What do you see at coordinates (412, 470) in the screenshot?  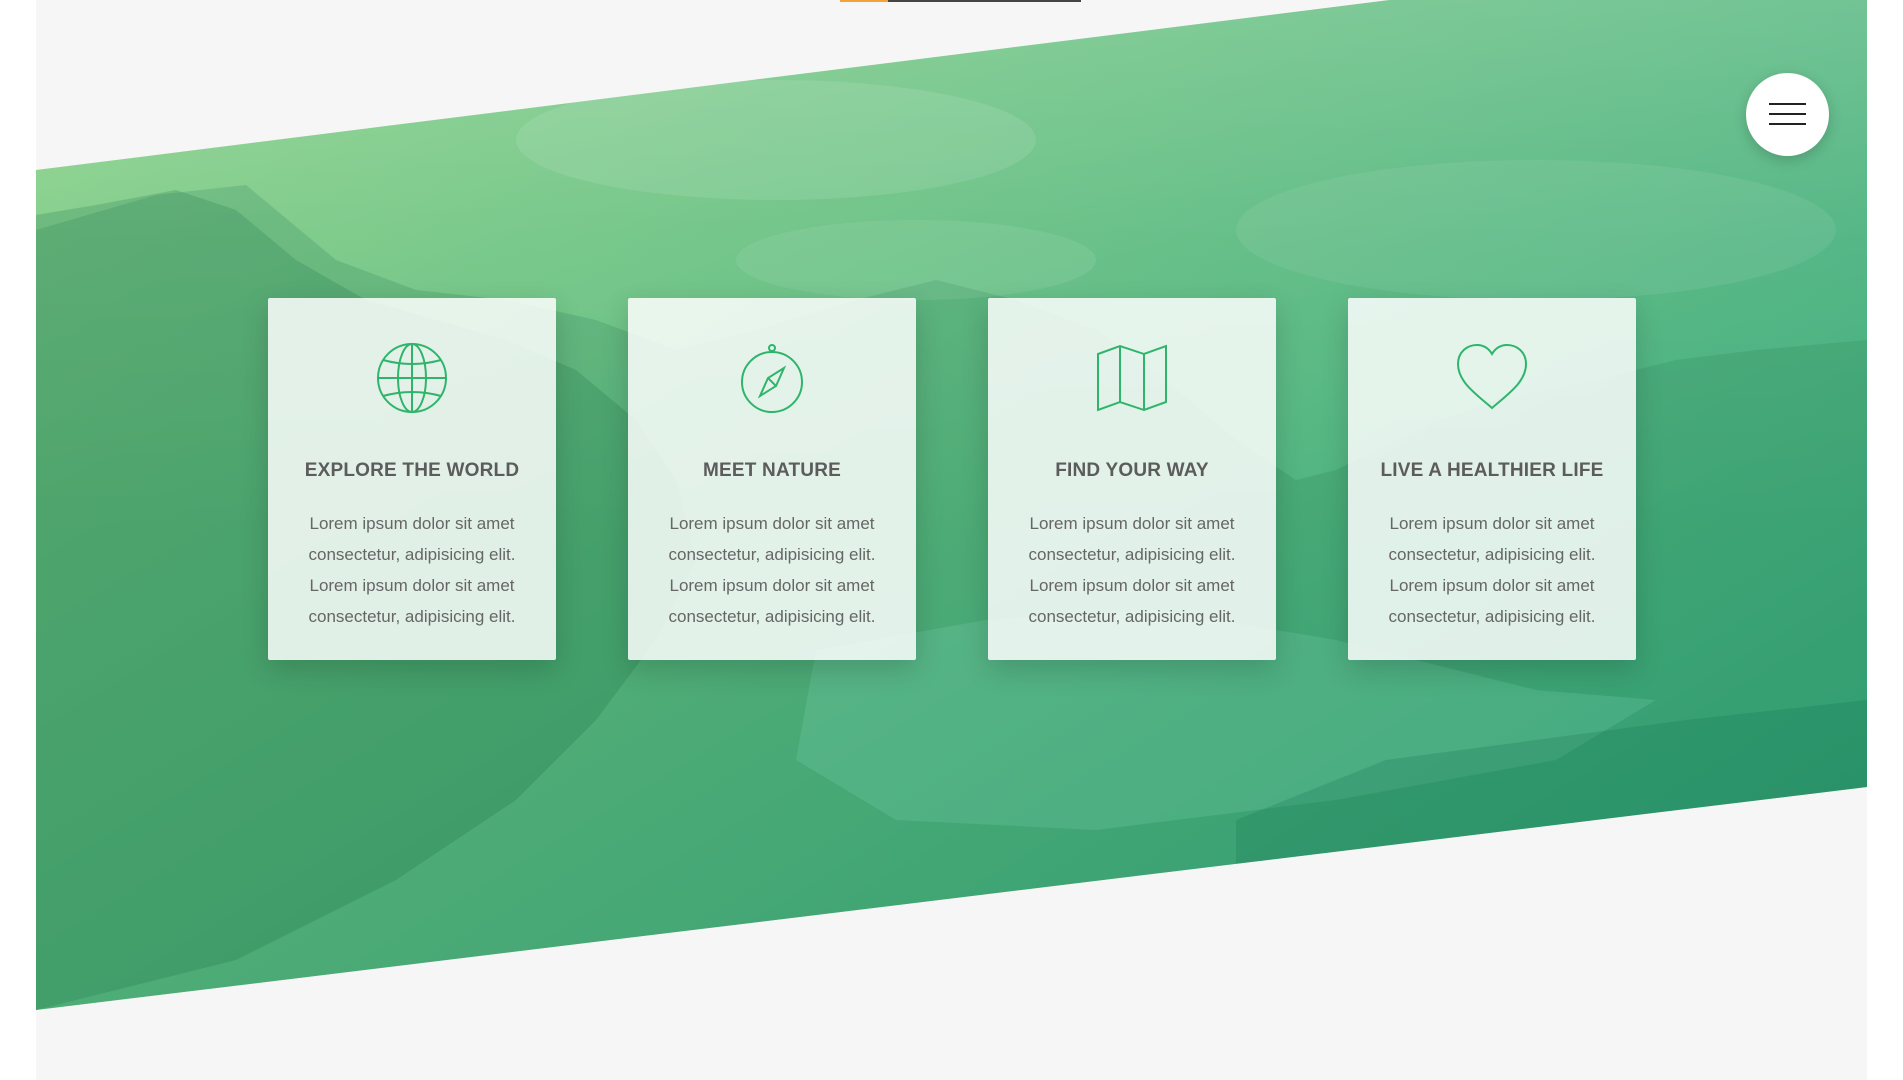 I see `feature-title: EXPLORE THE WORLD` at bounding box center [412, 470].